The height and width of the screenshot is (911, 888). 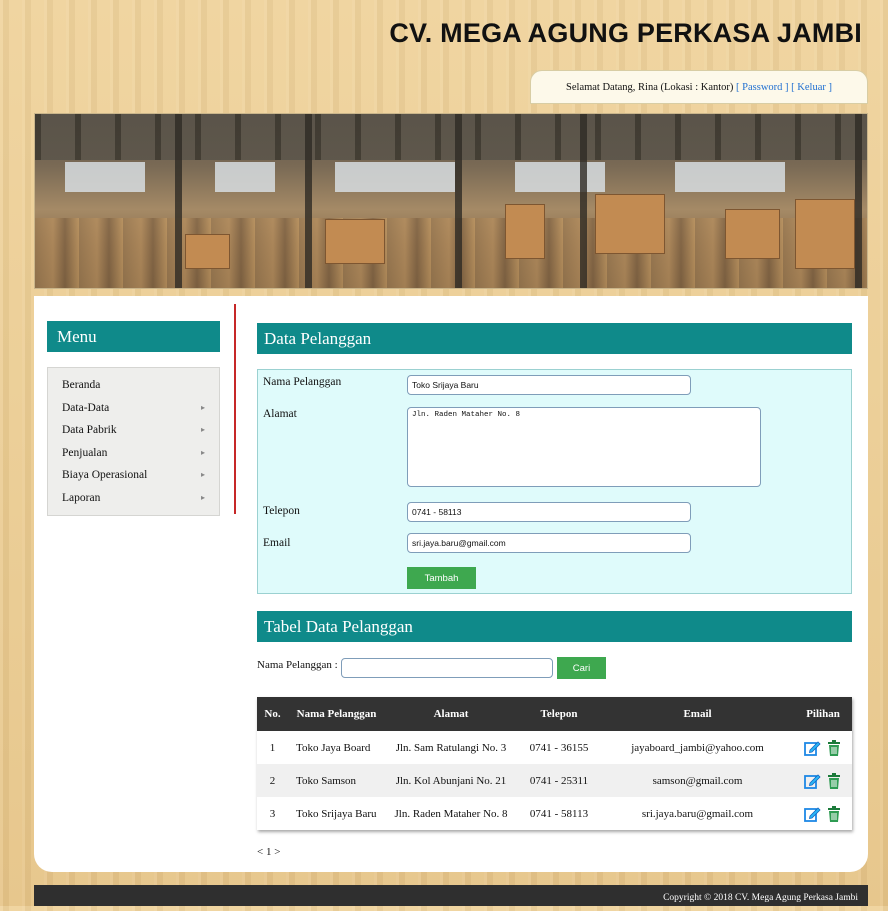 I want to click on column-header-no: No., so click(x=272, y=714).